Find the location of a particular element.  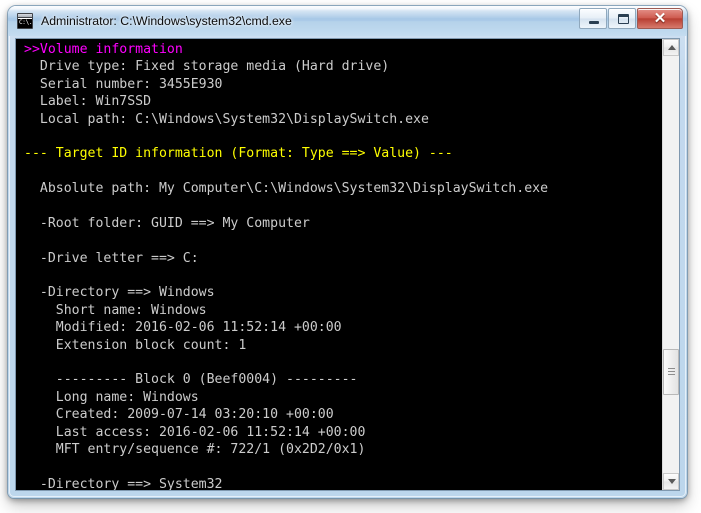

maximize-button is located at coordinates (622, 18).